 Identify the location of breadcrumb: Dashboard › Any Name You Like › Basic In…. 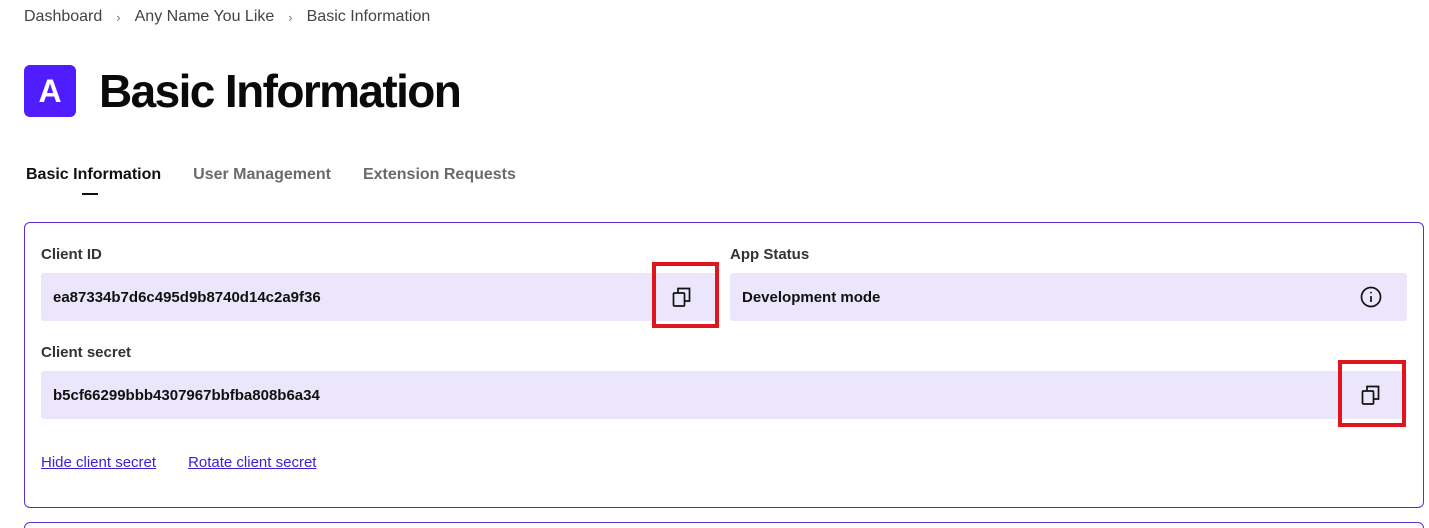
(227, 17).